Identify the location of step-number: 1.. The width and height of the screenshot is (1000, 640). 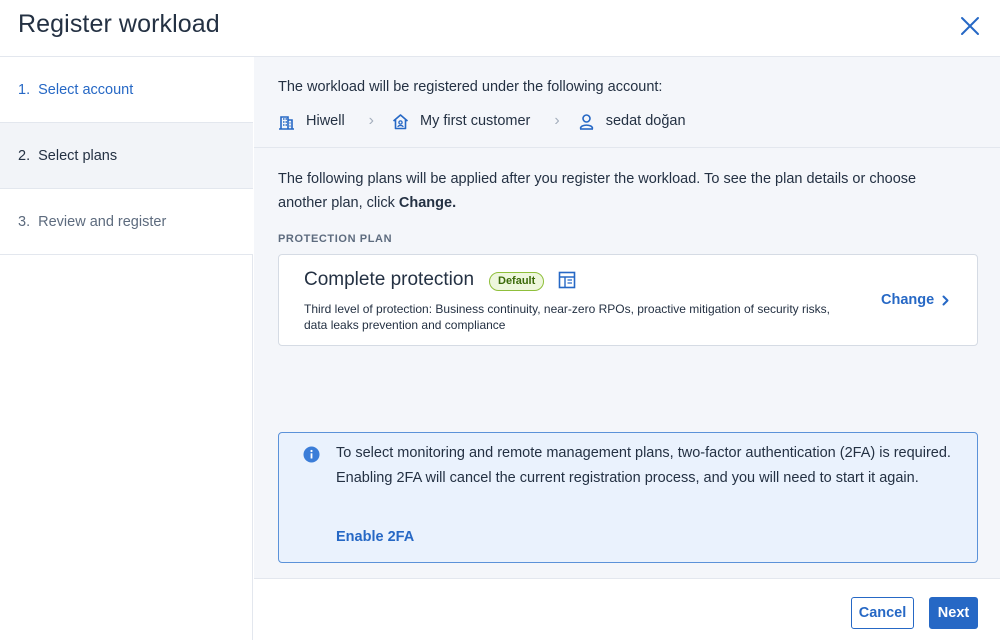
(24, 90).